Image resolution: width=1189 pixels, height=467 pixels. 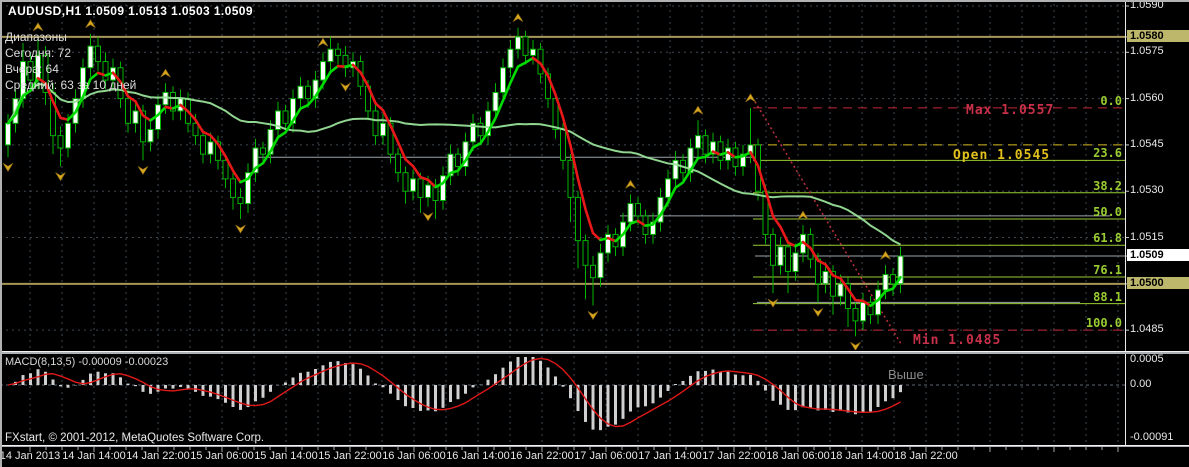 What do you see at coordinates (1147, 97) in the screenshot?
I see `price-tick-label: 1.0560` at bounding box center [1147, 97].